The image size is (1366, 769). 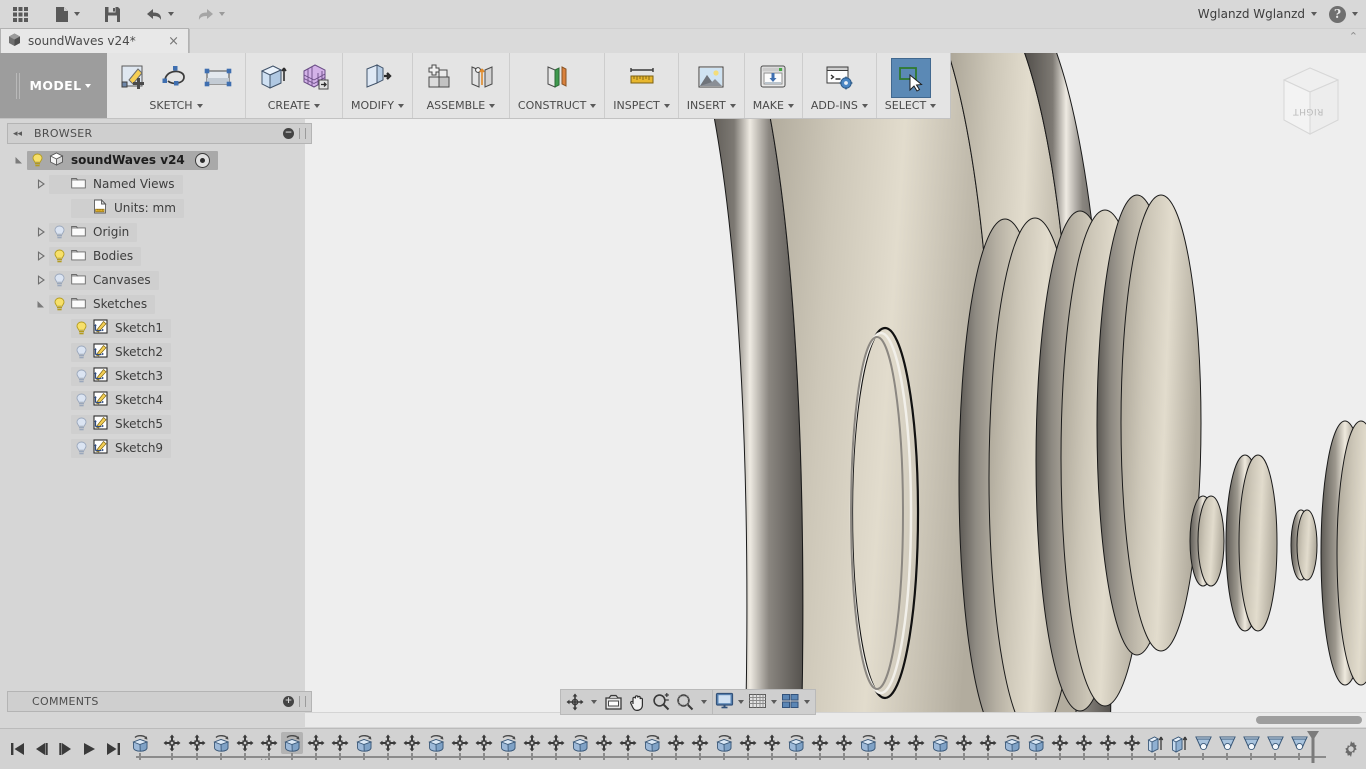 What do you see at coordinates (933, 105) in the screenshot?
I see `select-caret-icon` at bounding box center [933, 105].